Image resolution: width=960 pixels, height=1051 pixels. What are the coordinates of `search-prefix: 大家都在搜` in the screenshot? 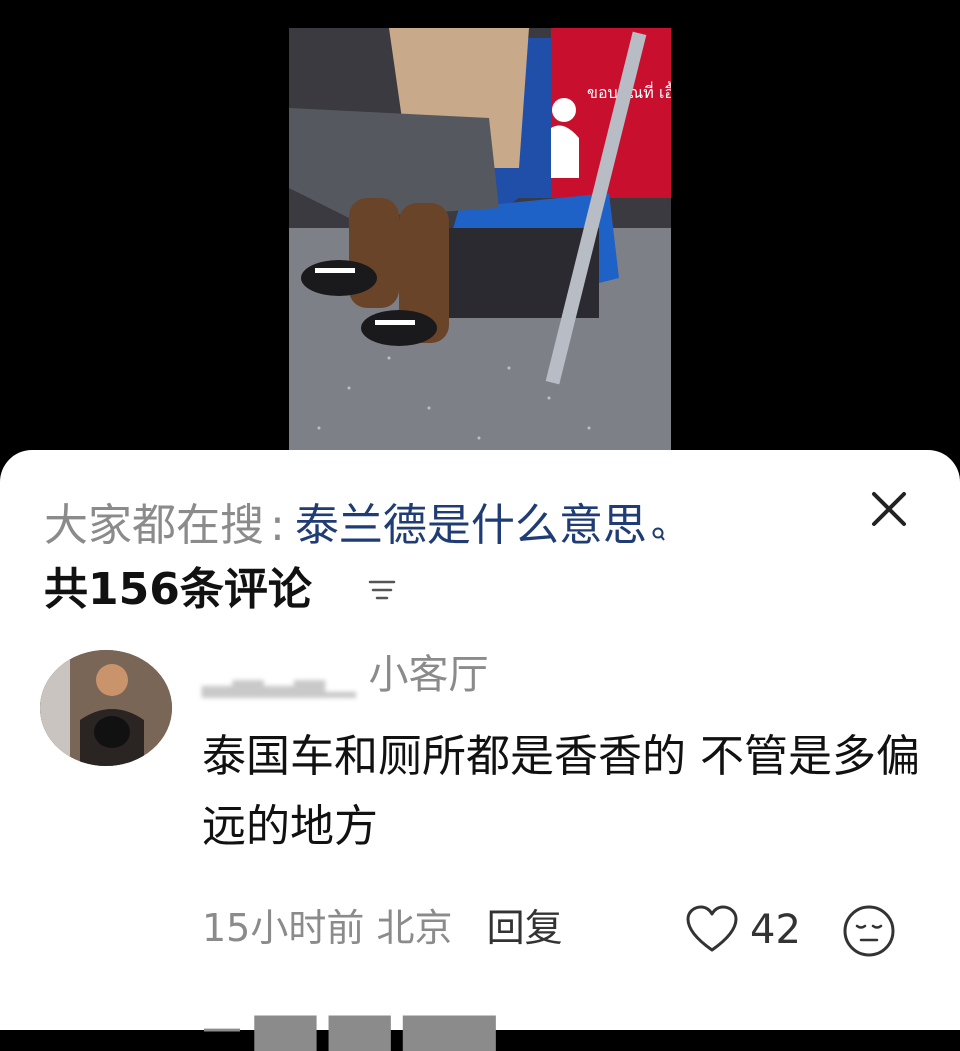 It's located at (154, 525).